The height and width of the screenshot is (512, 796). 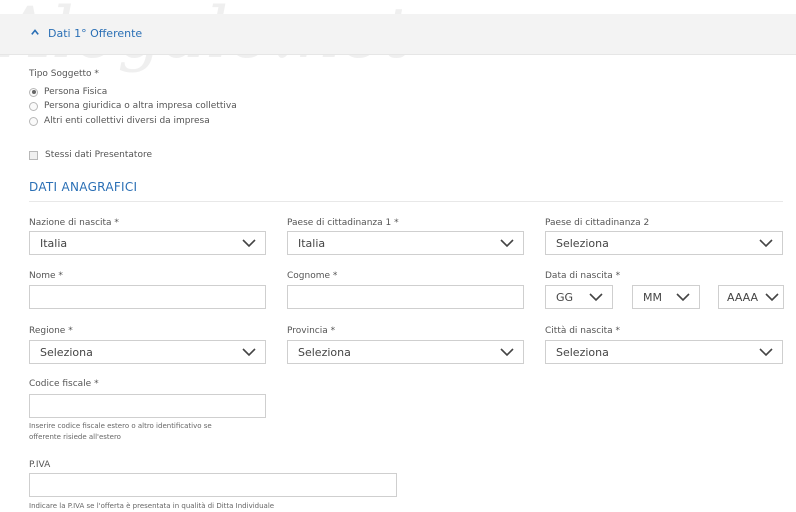 I want to click on piva-input, so click(x=213, y=485).